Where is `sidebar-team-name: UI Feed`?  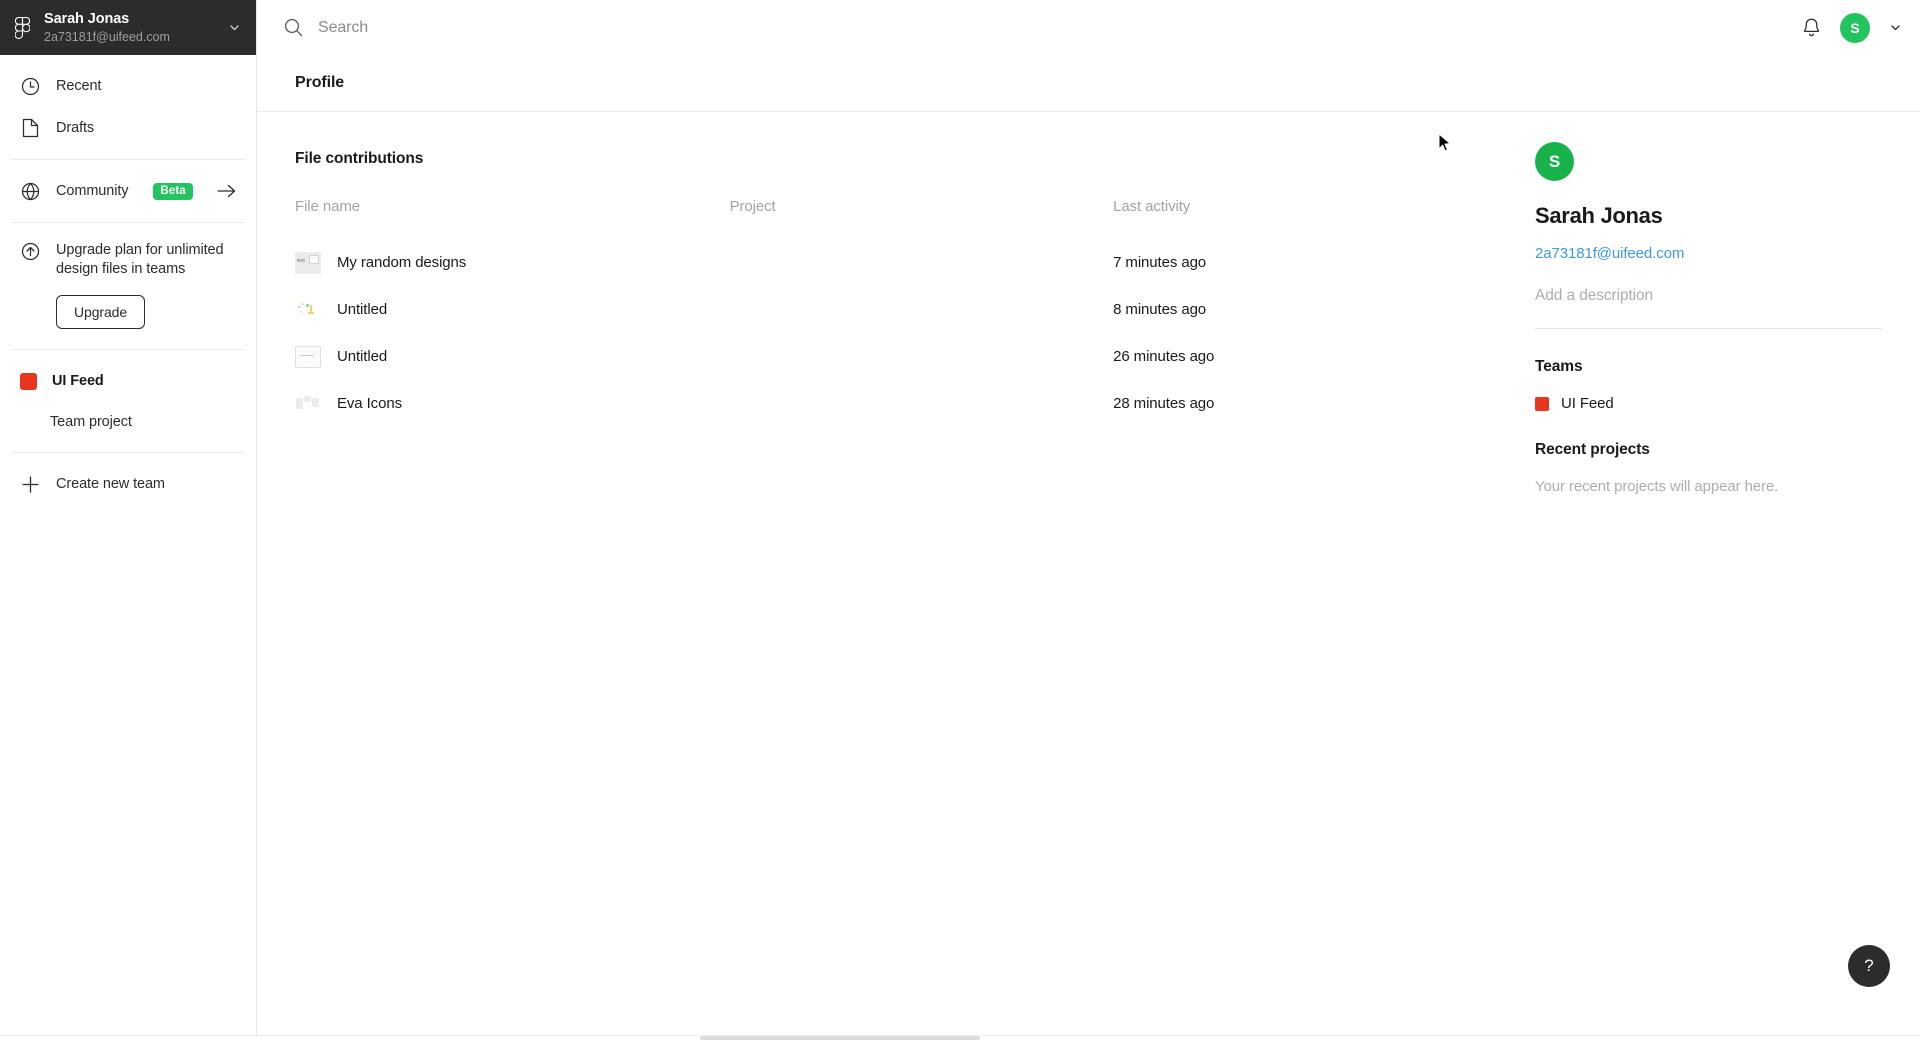 sidebar-team-name: UI Feed is located at coordinates (78, 381).